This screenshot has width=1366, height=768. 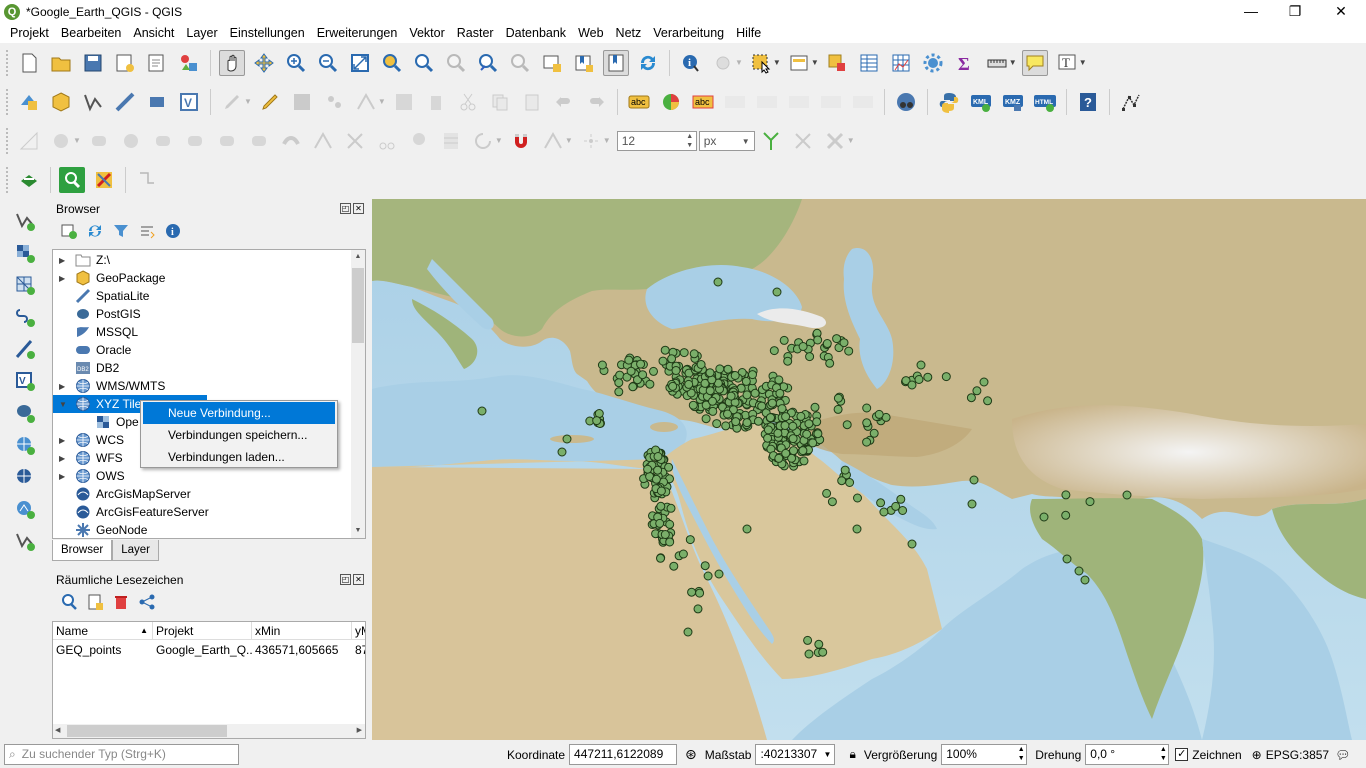 I want to click on menu-verarbeitung: Verarbeitung, so click(x=688, y=33).